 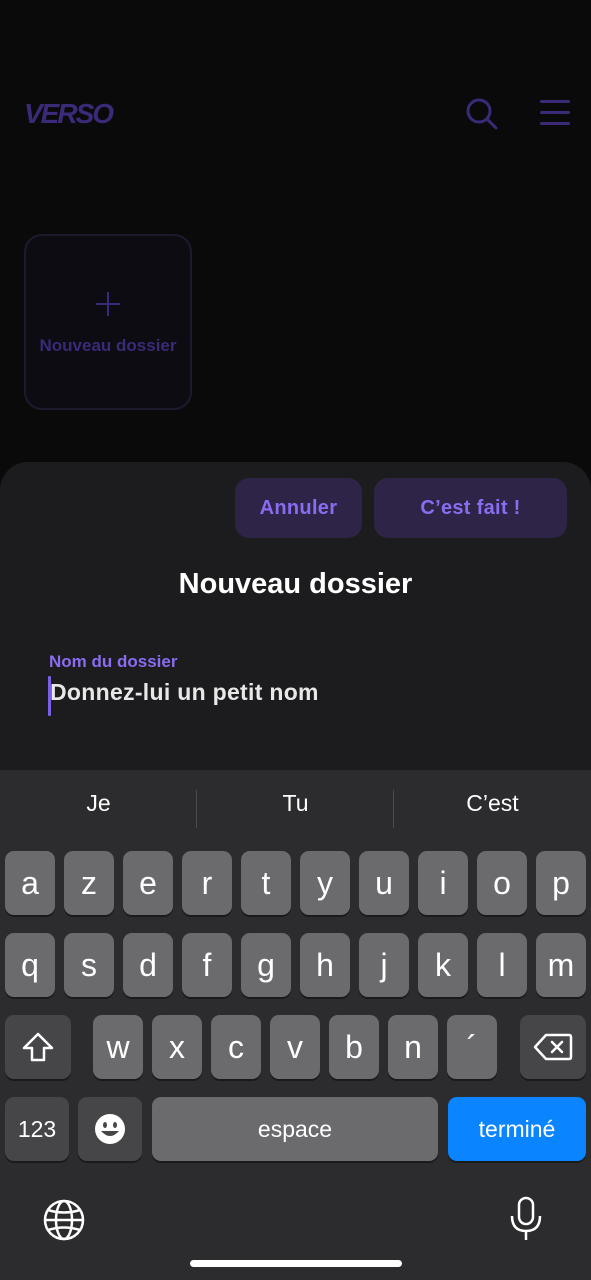 What do you see at coordinates (555, 114) in the screenshot?
I see `menu-icon` at bounding box center [555, 114].